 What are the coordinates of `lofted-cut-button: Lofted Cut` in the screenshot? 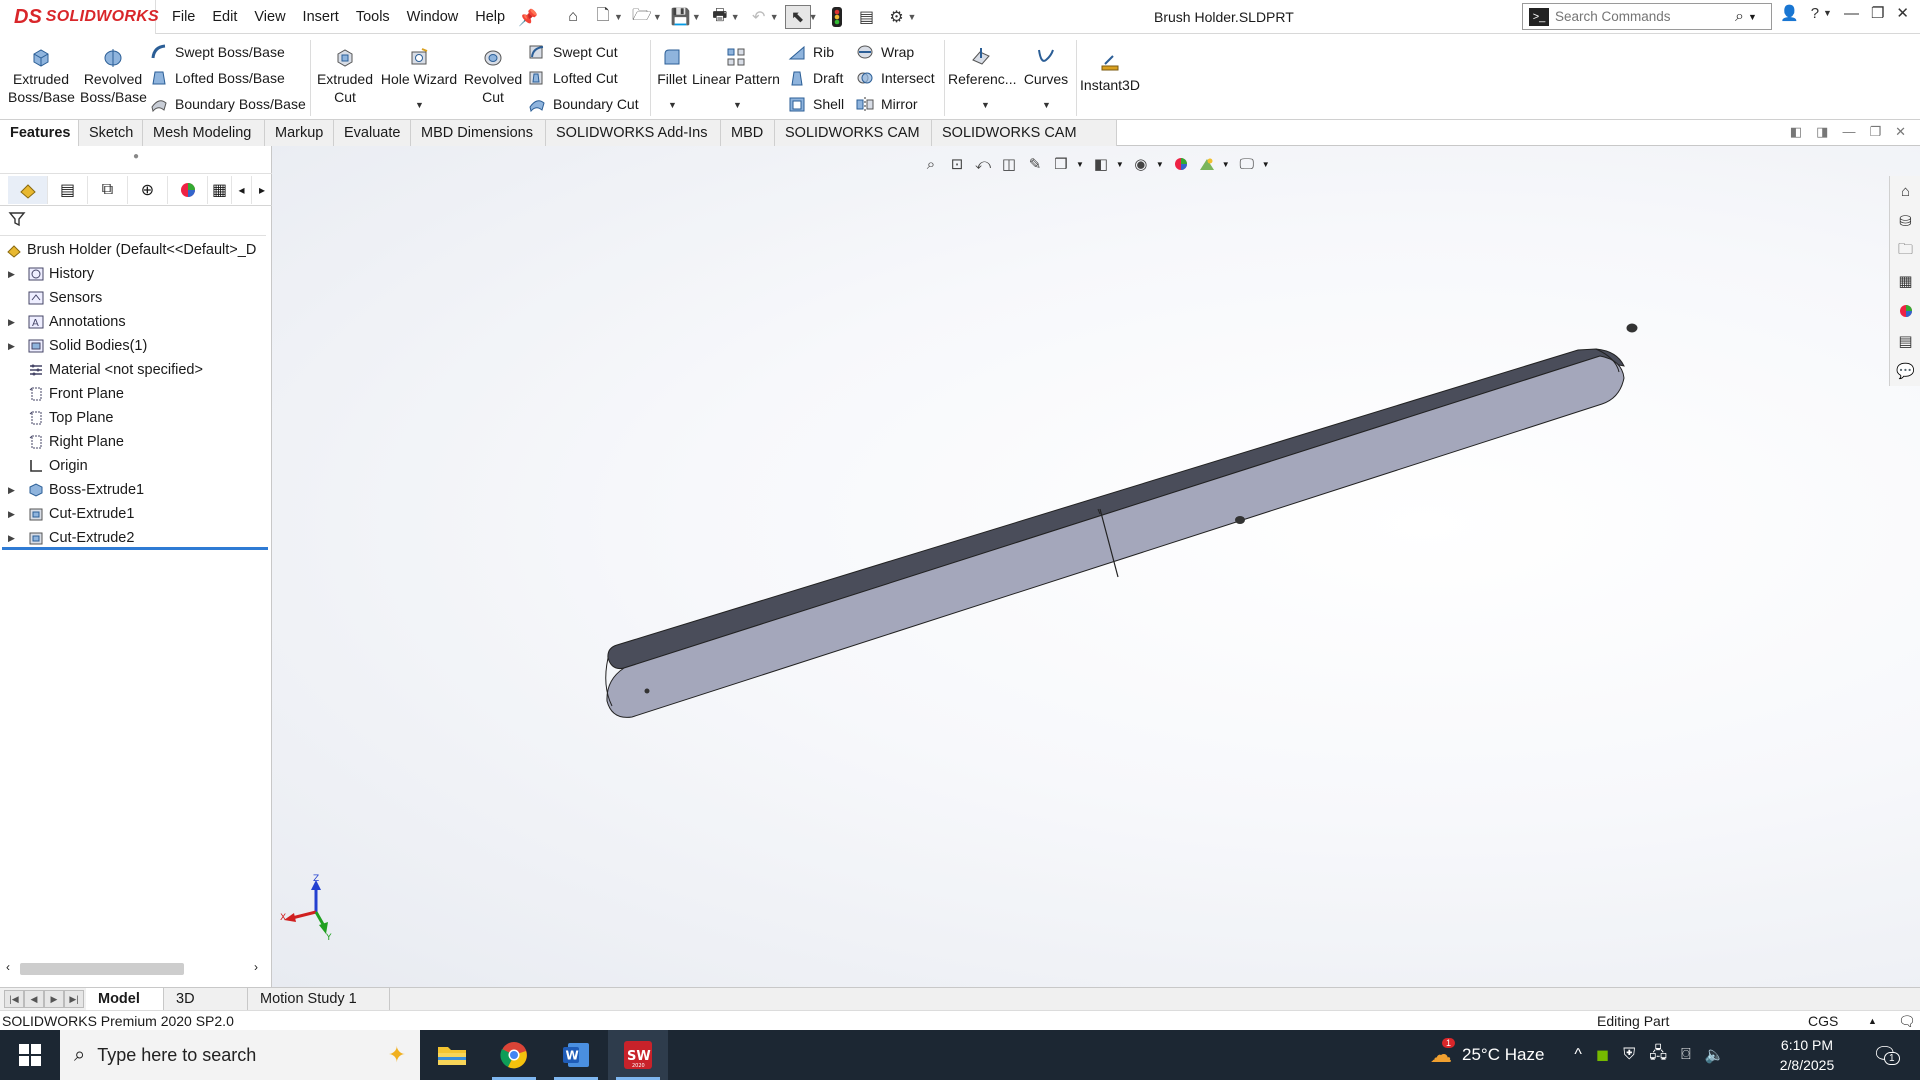 It's located at (573, 78).